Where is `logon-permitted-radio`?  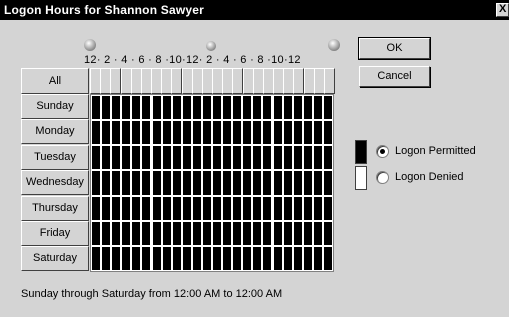 logon-permitted-radio is located at coordinates (382, 151).